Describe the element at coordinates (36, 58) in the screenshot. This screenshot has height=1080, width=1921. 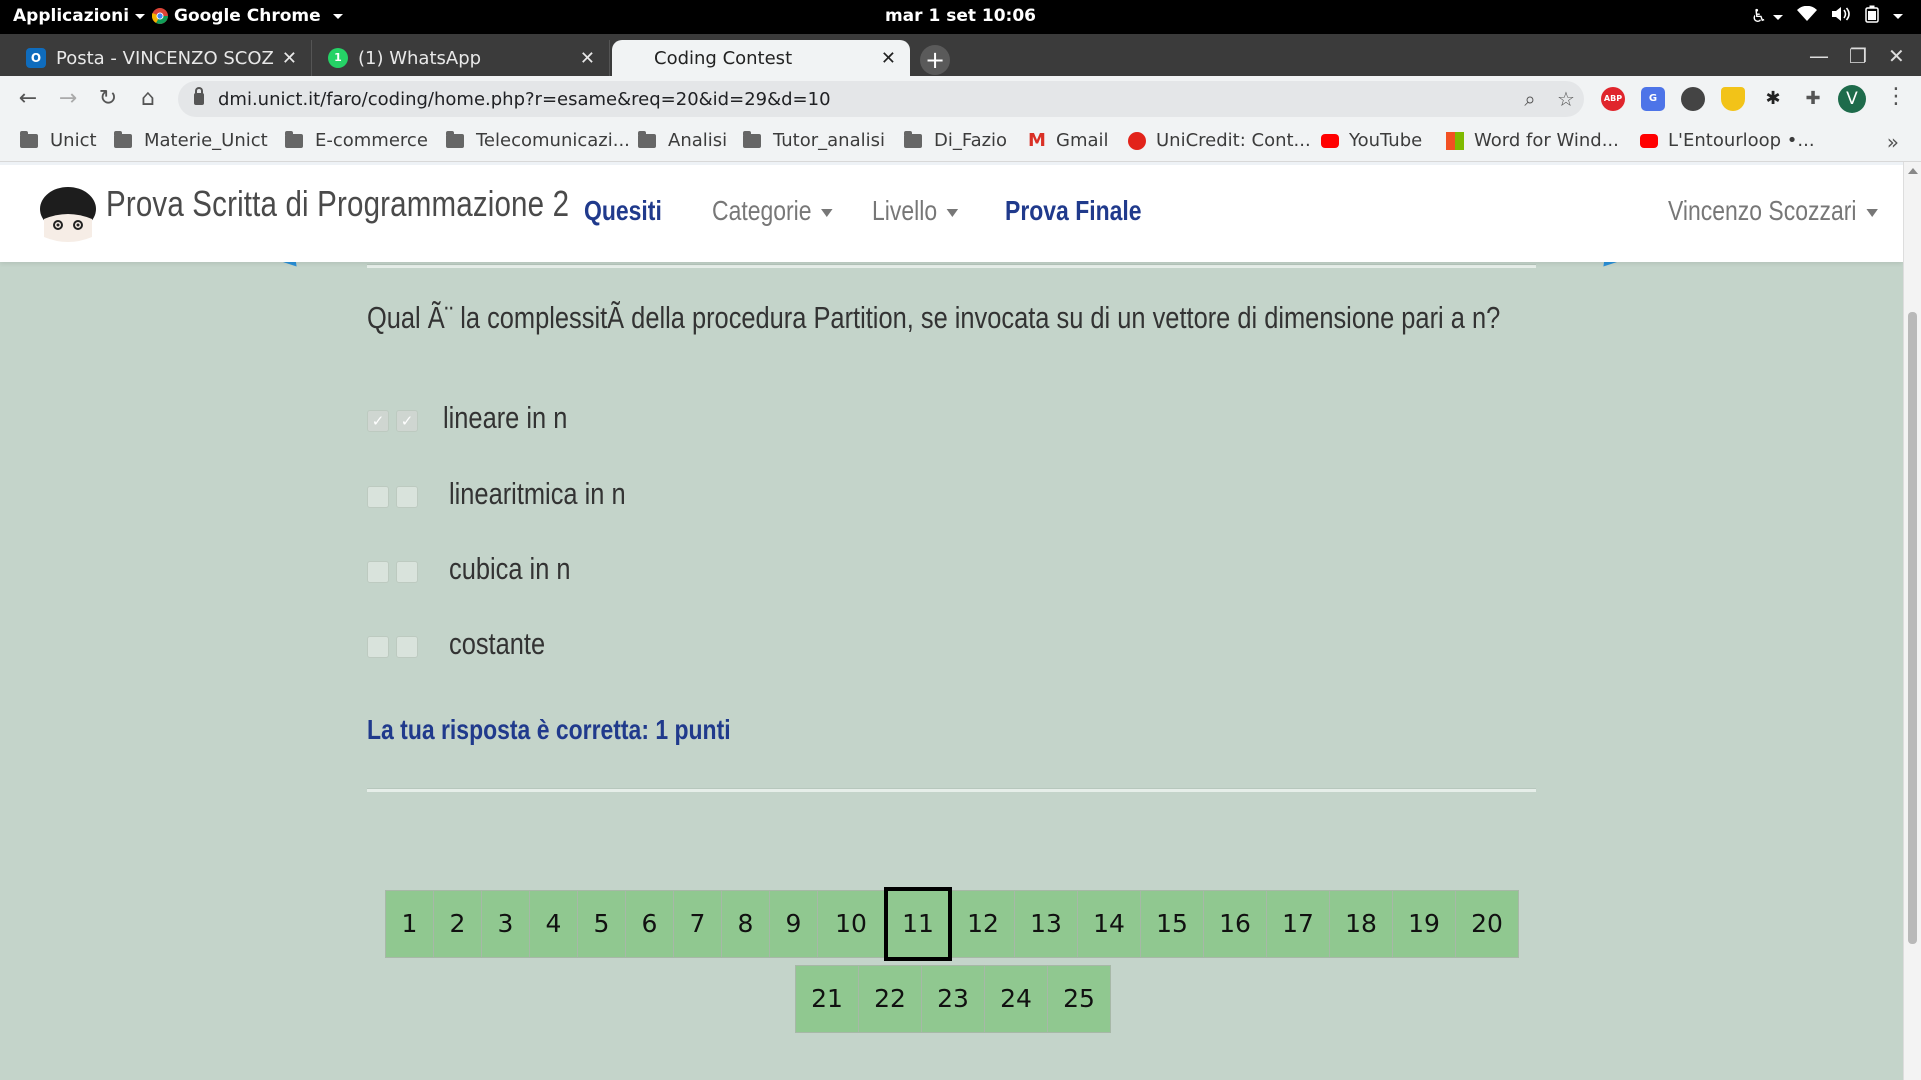
I see `outlook-icon: O` at that location.